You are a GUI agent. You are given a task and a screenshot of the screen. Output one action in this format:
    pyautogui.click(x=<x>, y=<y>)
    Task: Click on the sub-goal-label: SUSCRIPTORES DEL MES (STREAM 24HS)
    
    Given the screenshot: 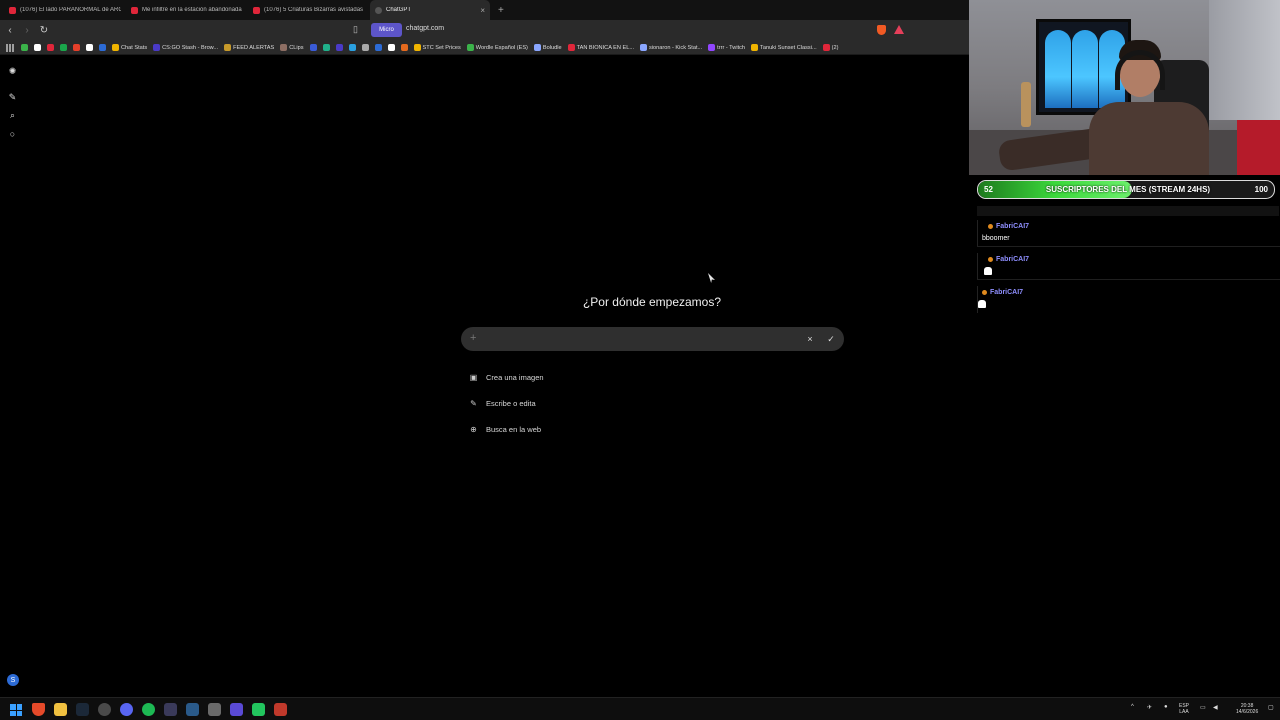 What is the action you would take?
    pyautogui.click(x=1128, y=189)
    